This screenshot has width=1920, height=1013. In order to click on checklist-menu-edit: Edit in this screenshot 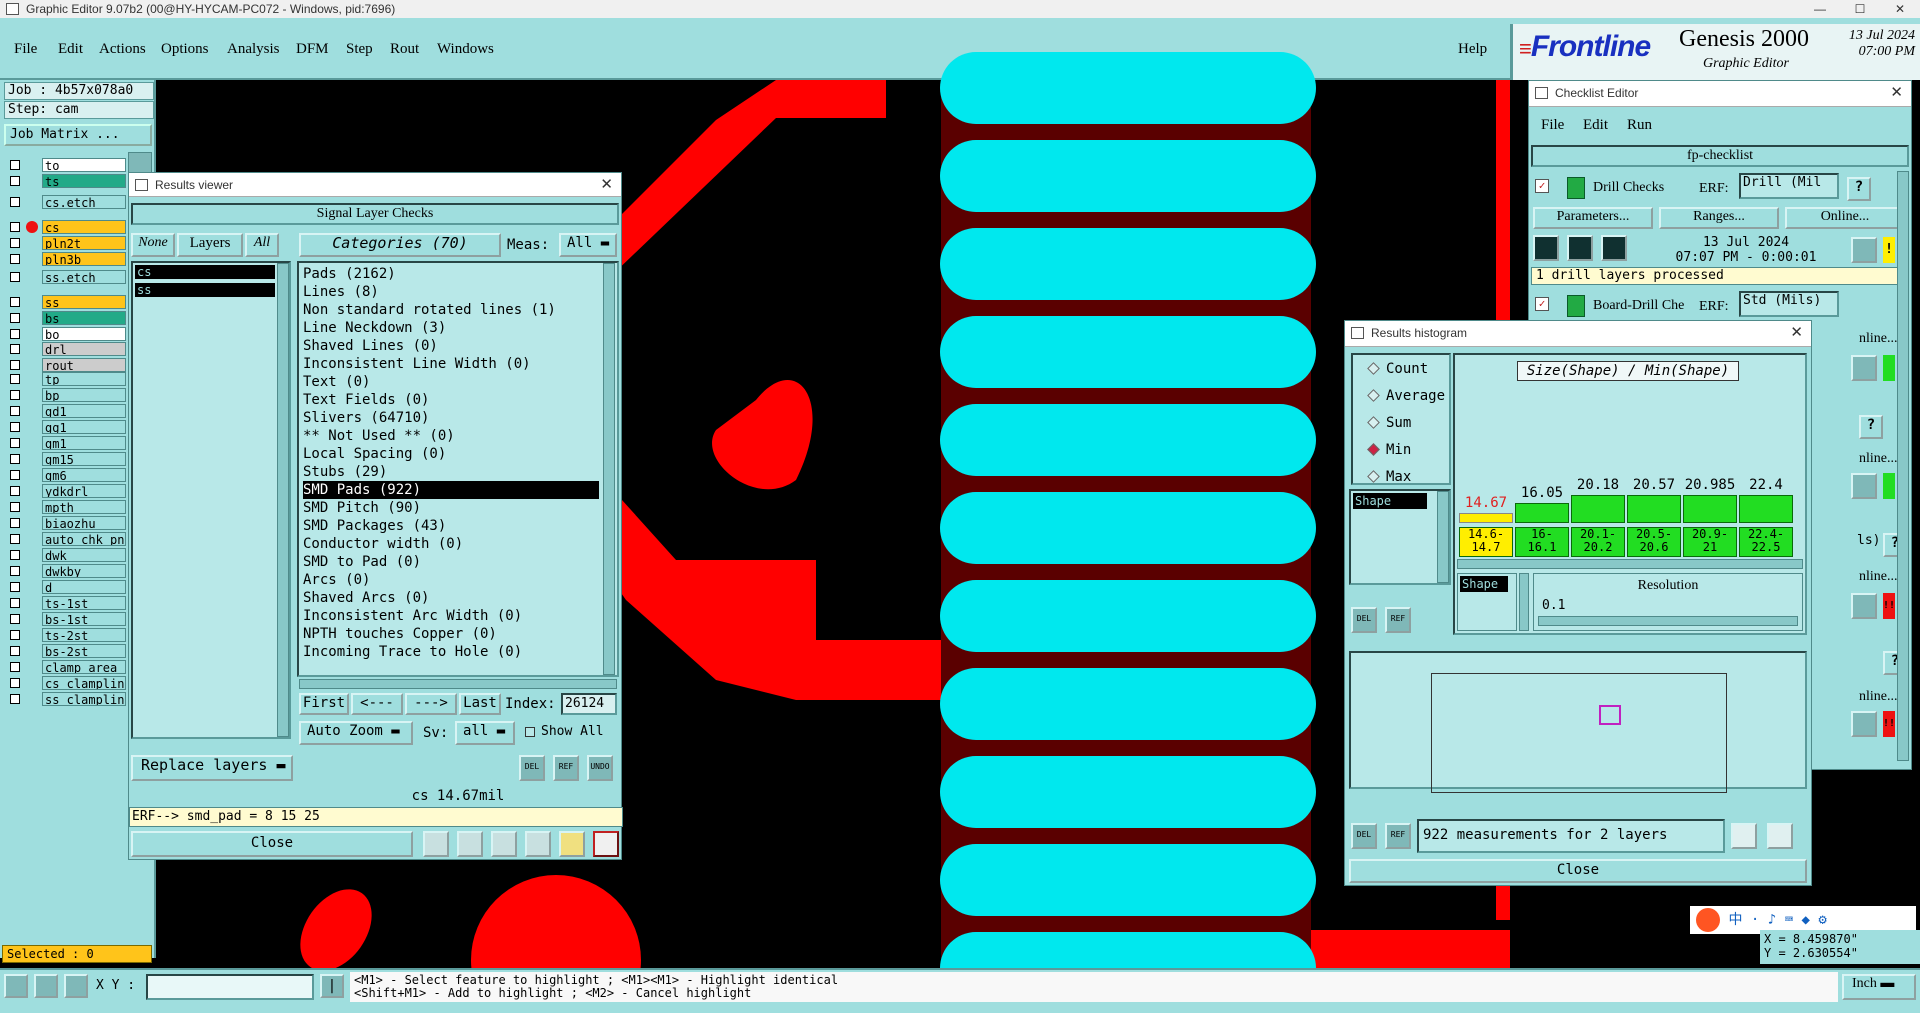, I will do `click(1595, 125)`.